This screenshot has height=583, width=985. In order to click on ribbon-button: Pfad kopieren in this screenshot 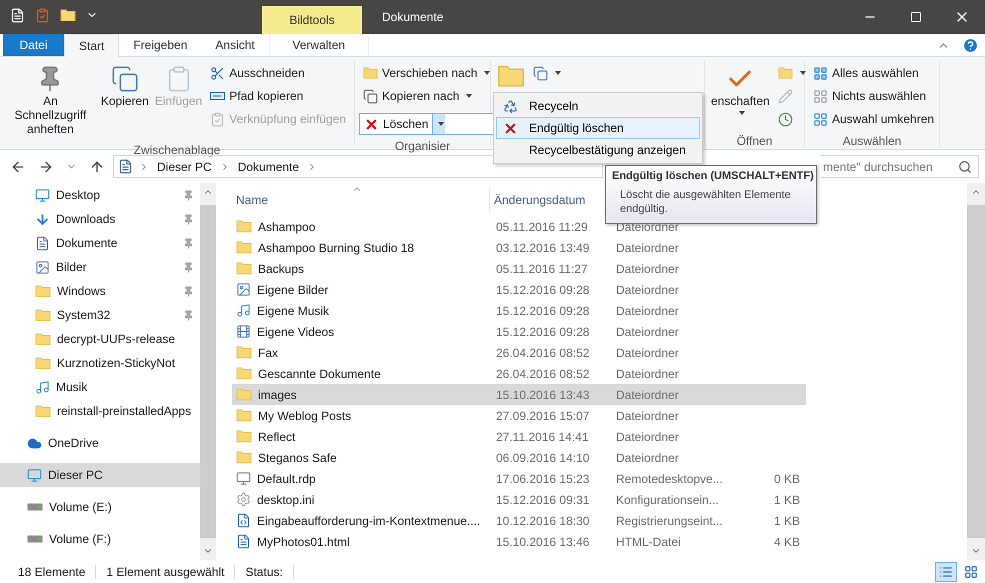, I will do `click(278, 96)`.